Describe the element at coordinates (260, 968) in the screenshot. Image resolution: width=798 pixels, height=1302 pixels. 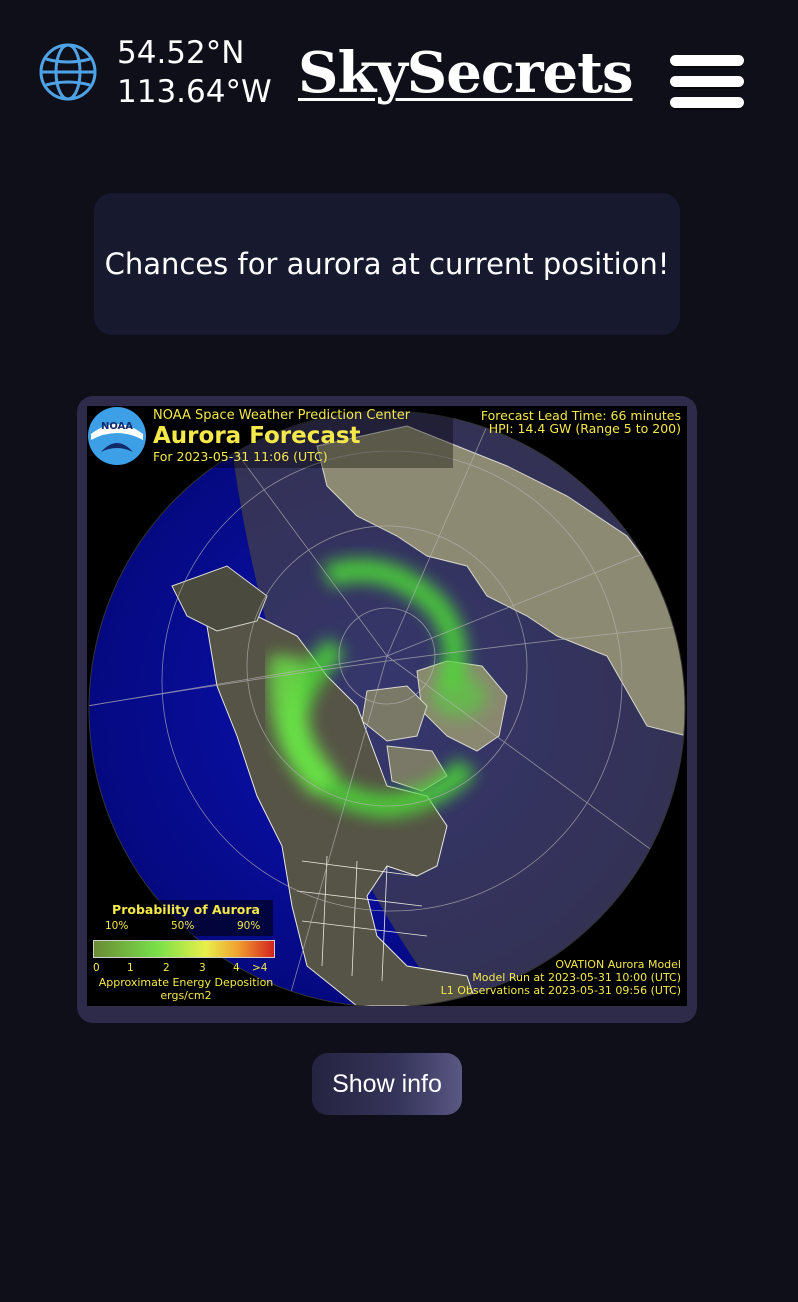
I see `legend-energy-label: >4` at that location.